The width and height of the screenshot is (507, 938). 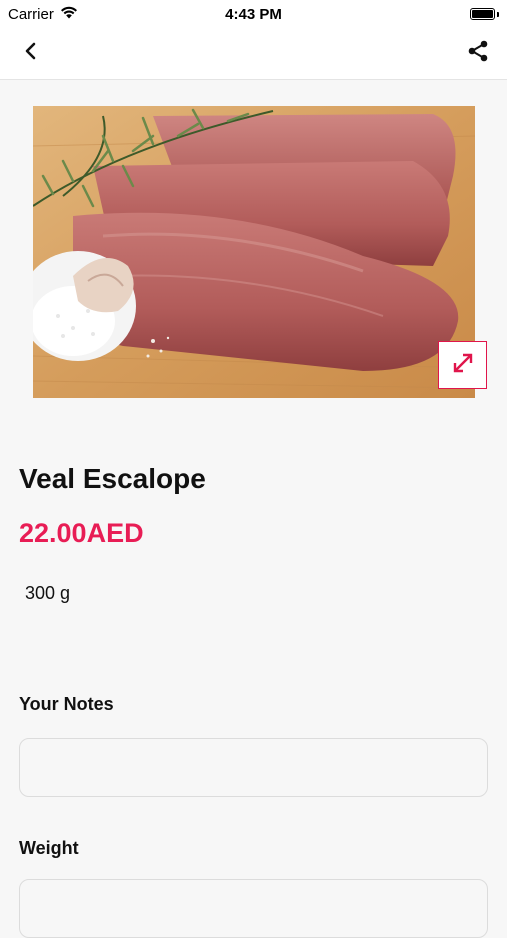 What do you see at coordinates (48, 593) in the screenshot?
I see `product-quantity: 300 g` at bounding box center [48, 593].